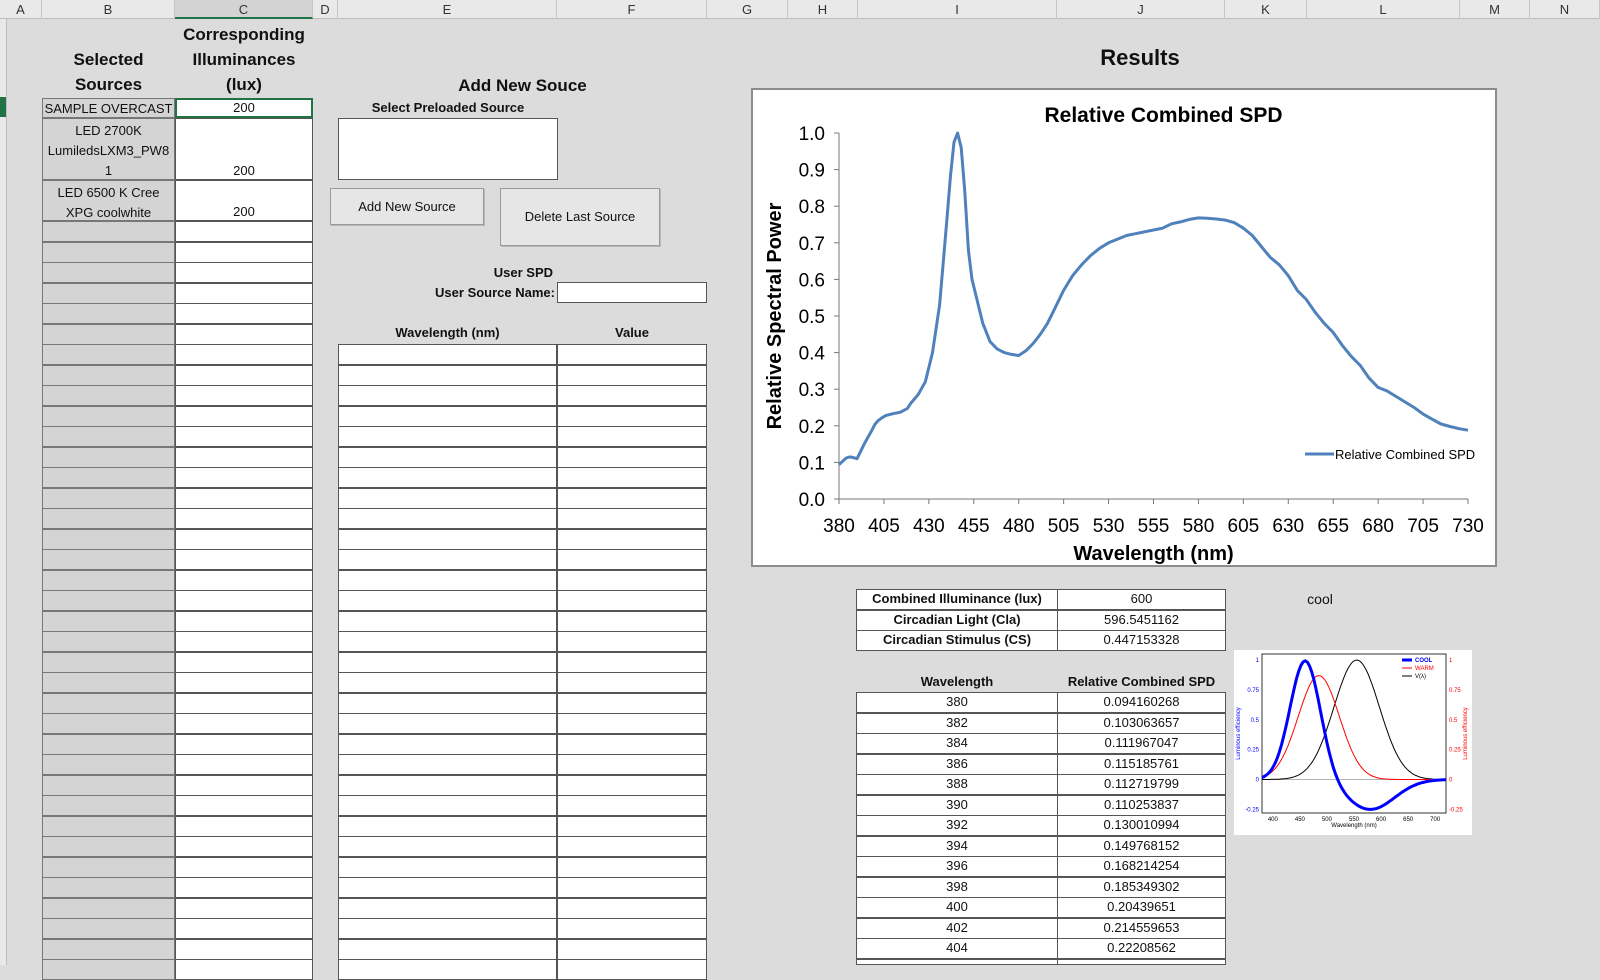  Describe the element at coordinates (1141, 9) in the screenshot. I see `column-header-j: J` at that location.